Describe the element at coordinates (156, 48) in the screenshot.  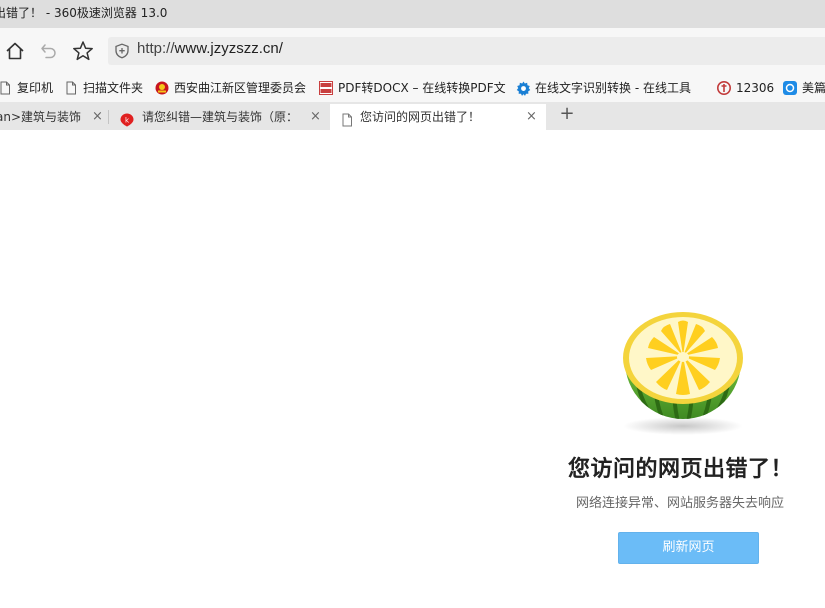
I see `url-scheme: http://` at that location.